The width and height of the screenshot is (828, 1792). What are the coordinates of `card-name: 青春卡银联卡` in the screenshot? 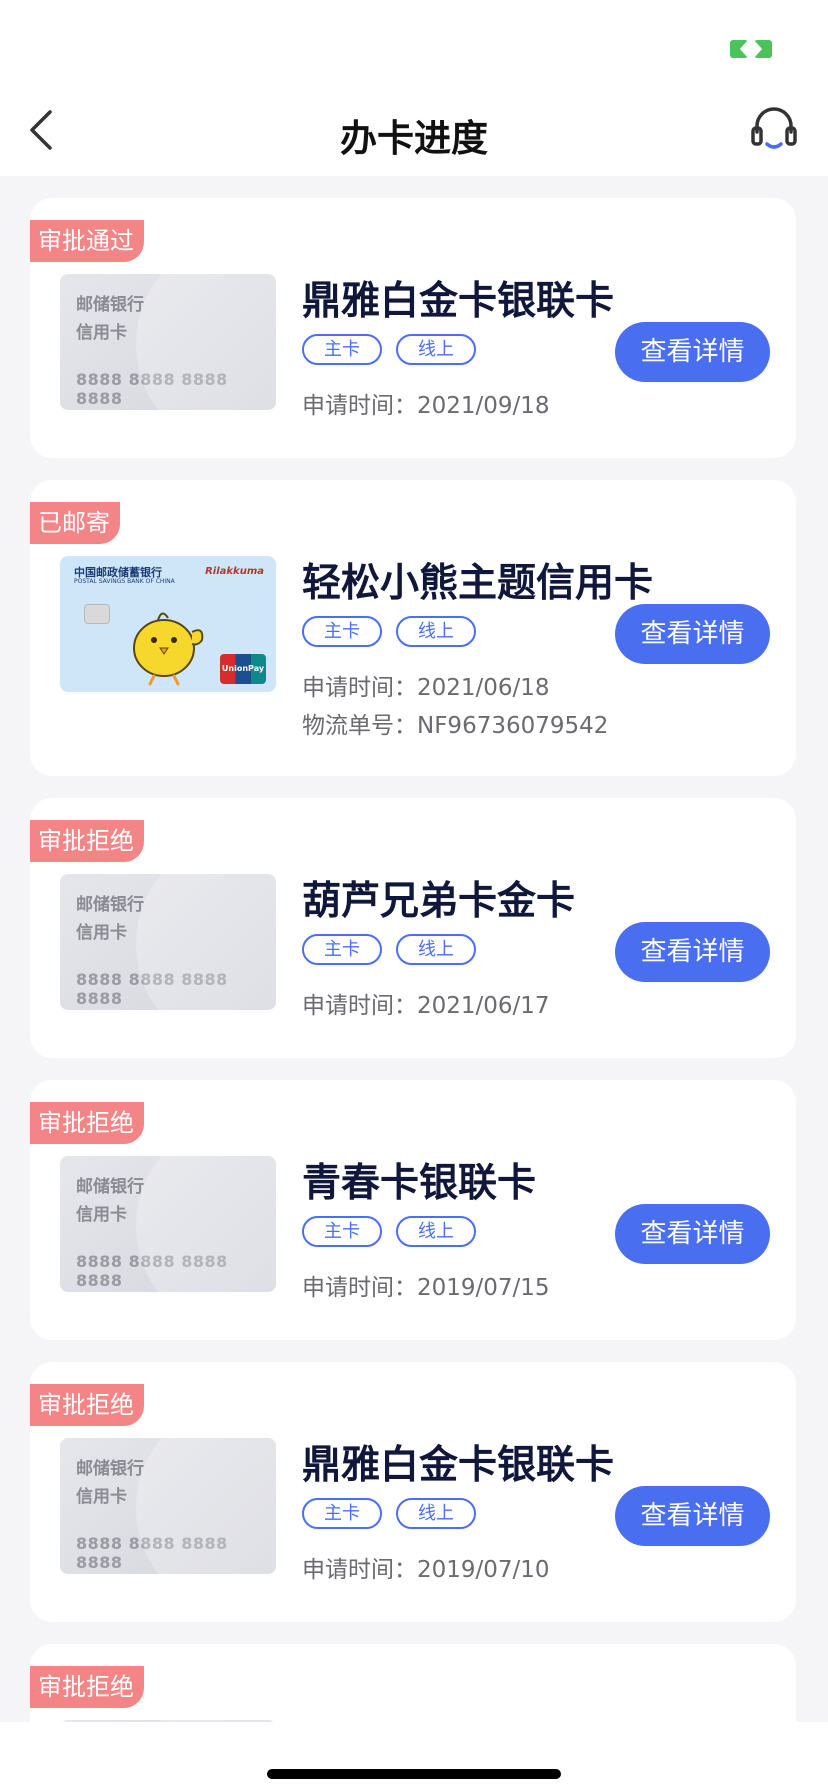 It's located at (419, 1183).